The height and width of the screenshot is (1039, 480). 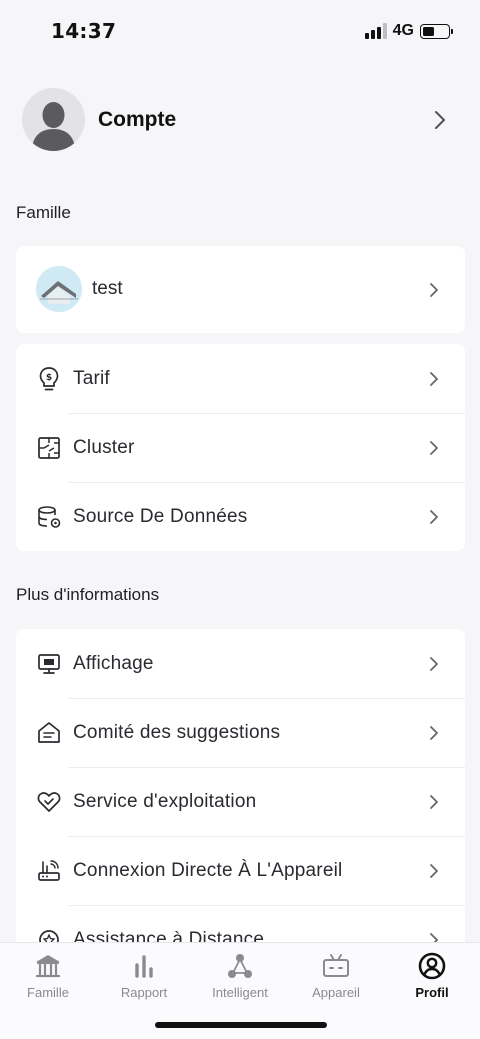 What do you see at coordinates (240, 378) in the screenshot?
I see `settings-item-tarif: $ Tarif` at bounding box center [240, 378].